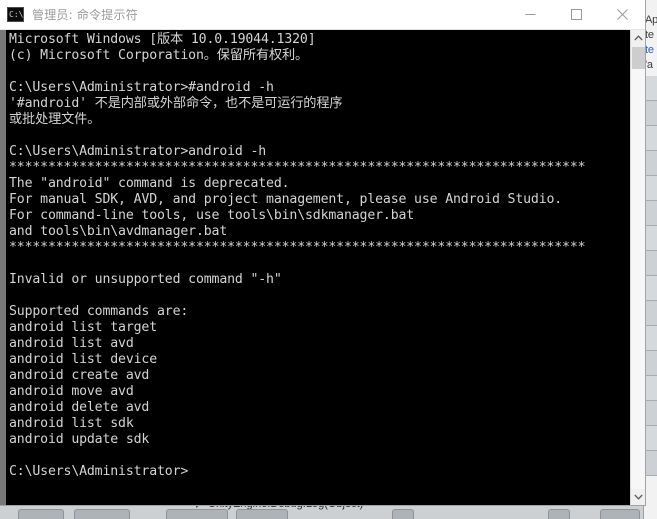 The width and height of the screenshot is (657, 519). What do you see at coordinates (638, 58) in the screenshot?
I see `scrollbar-thumb` at bounding box center [638, 58].